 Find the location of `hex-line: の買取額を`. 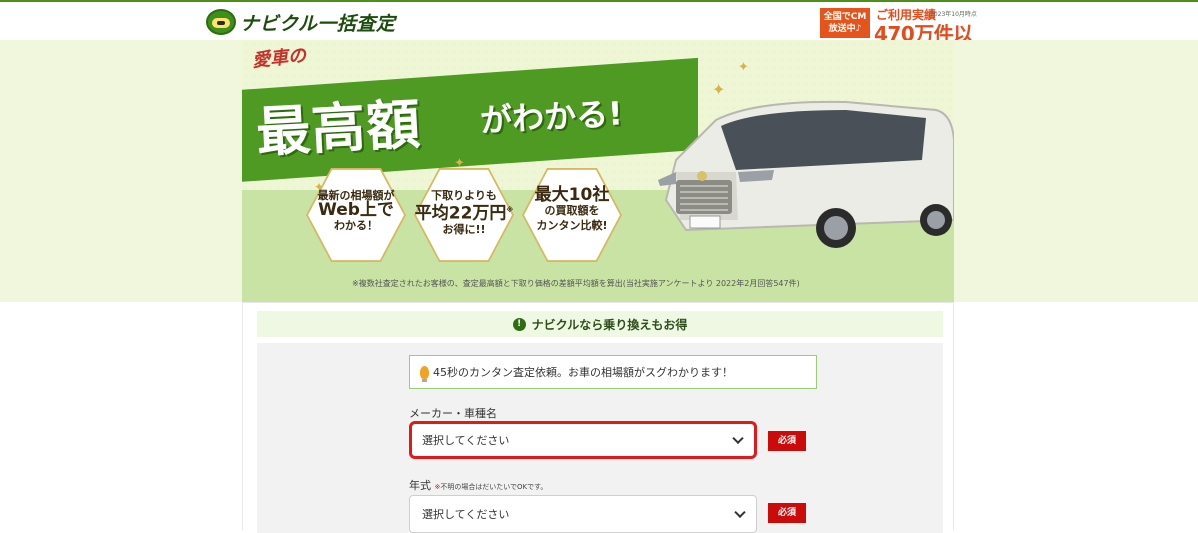

hex-line: の買取額を is located at coordinates (572, 210).